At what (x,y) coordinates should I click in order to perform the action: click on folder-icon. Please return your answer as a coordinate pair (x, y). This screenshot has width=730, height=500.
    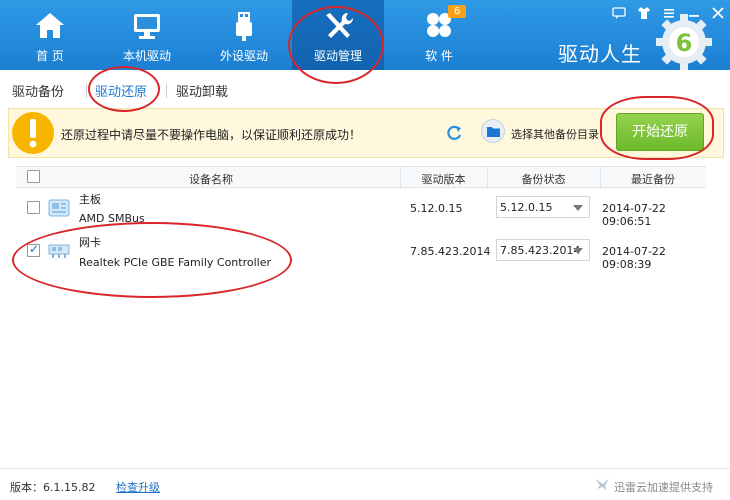
    Looking at the image, I should click on (493, 132).